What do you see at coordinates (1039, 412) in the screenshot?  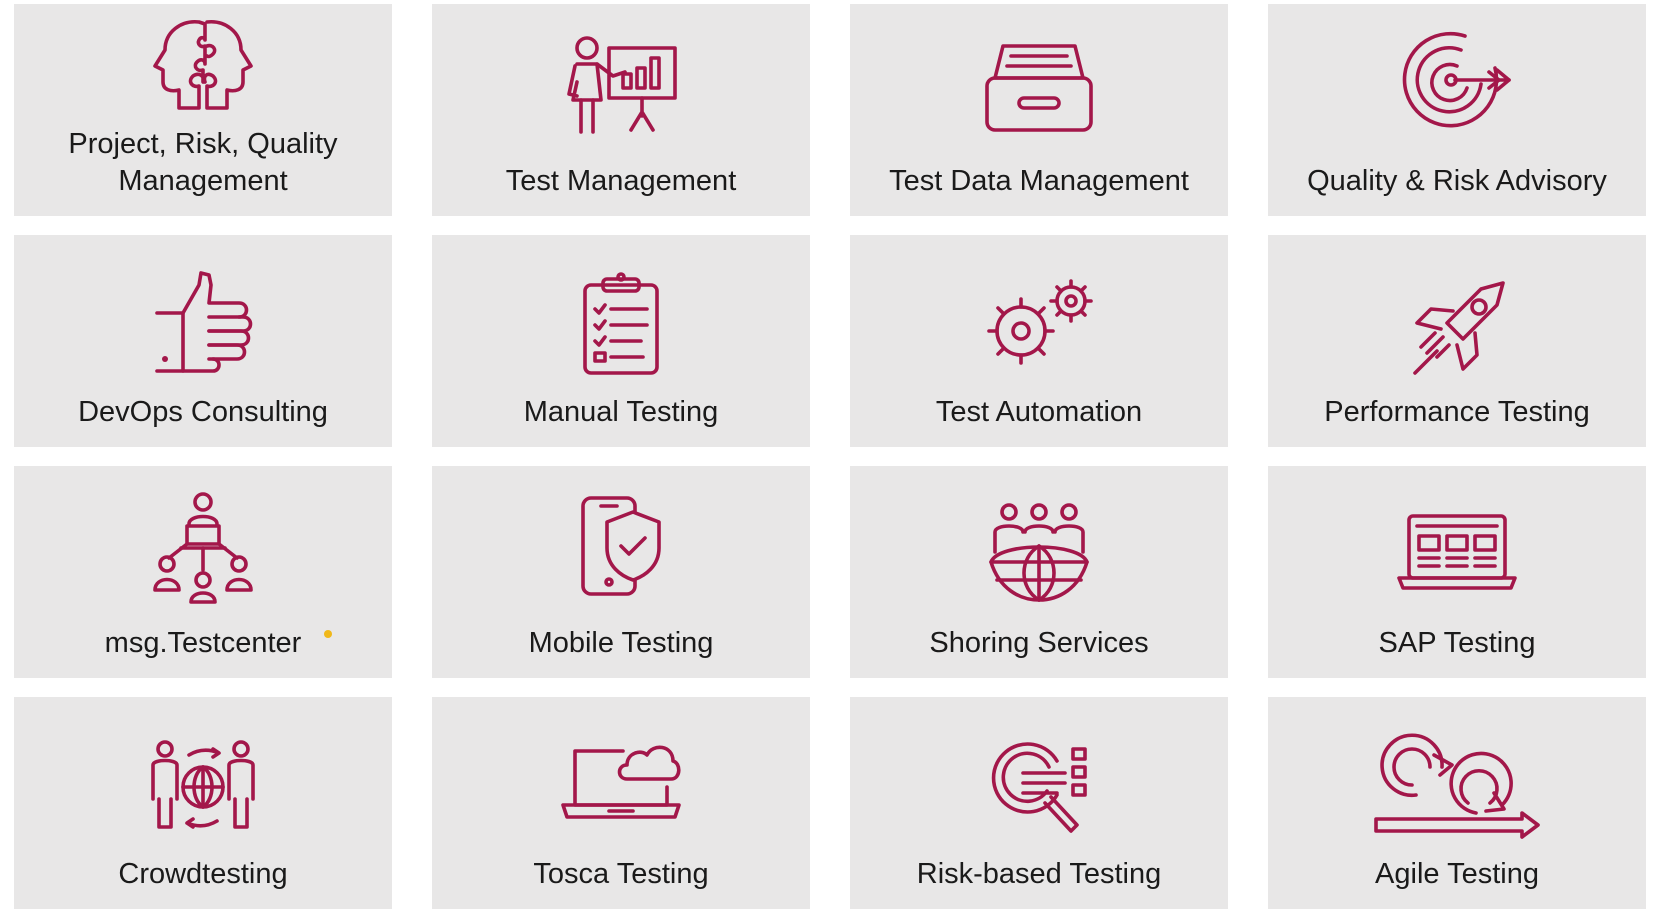 I see `tile-label: Test Automation` at bounding box center [1039, 412].